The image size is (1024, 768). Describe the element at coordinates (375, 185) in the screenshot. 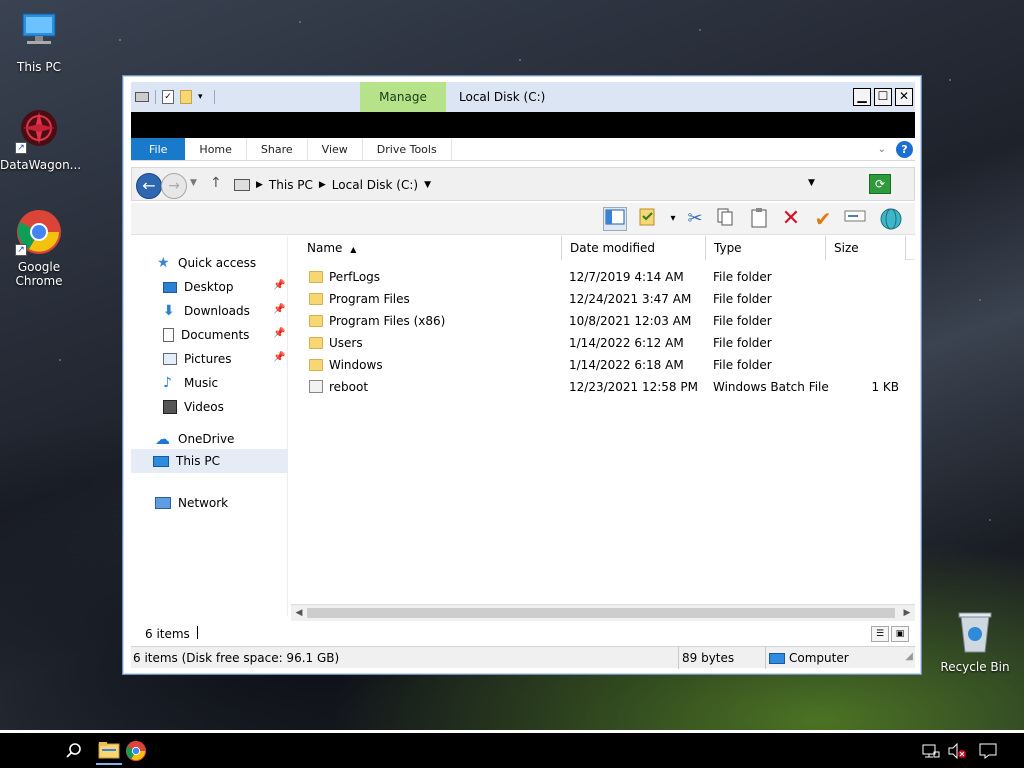

I see `breadcrumb-local-disk: Local Disk (C:)` at that location.